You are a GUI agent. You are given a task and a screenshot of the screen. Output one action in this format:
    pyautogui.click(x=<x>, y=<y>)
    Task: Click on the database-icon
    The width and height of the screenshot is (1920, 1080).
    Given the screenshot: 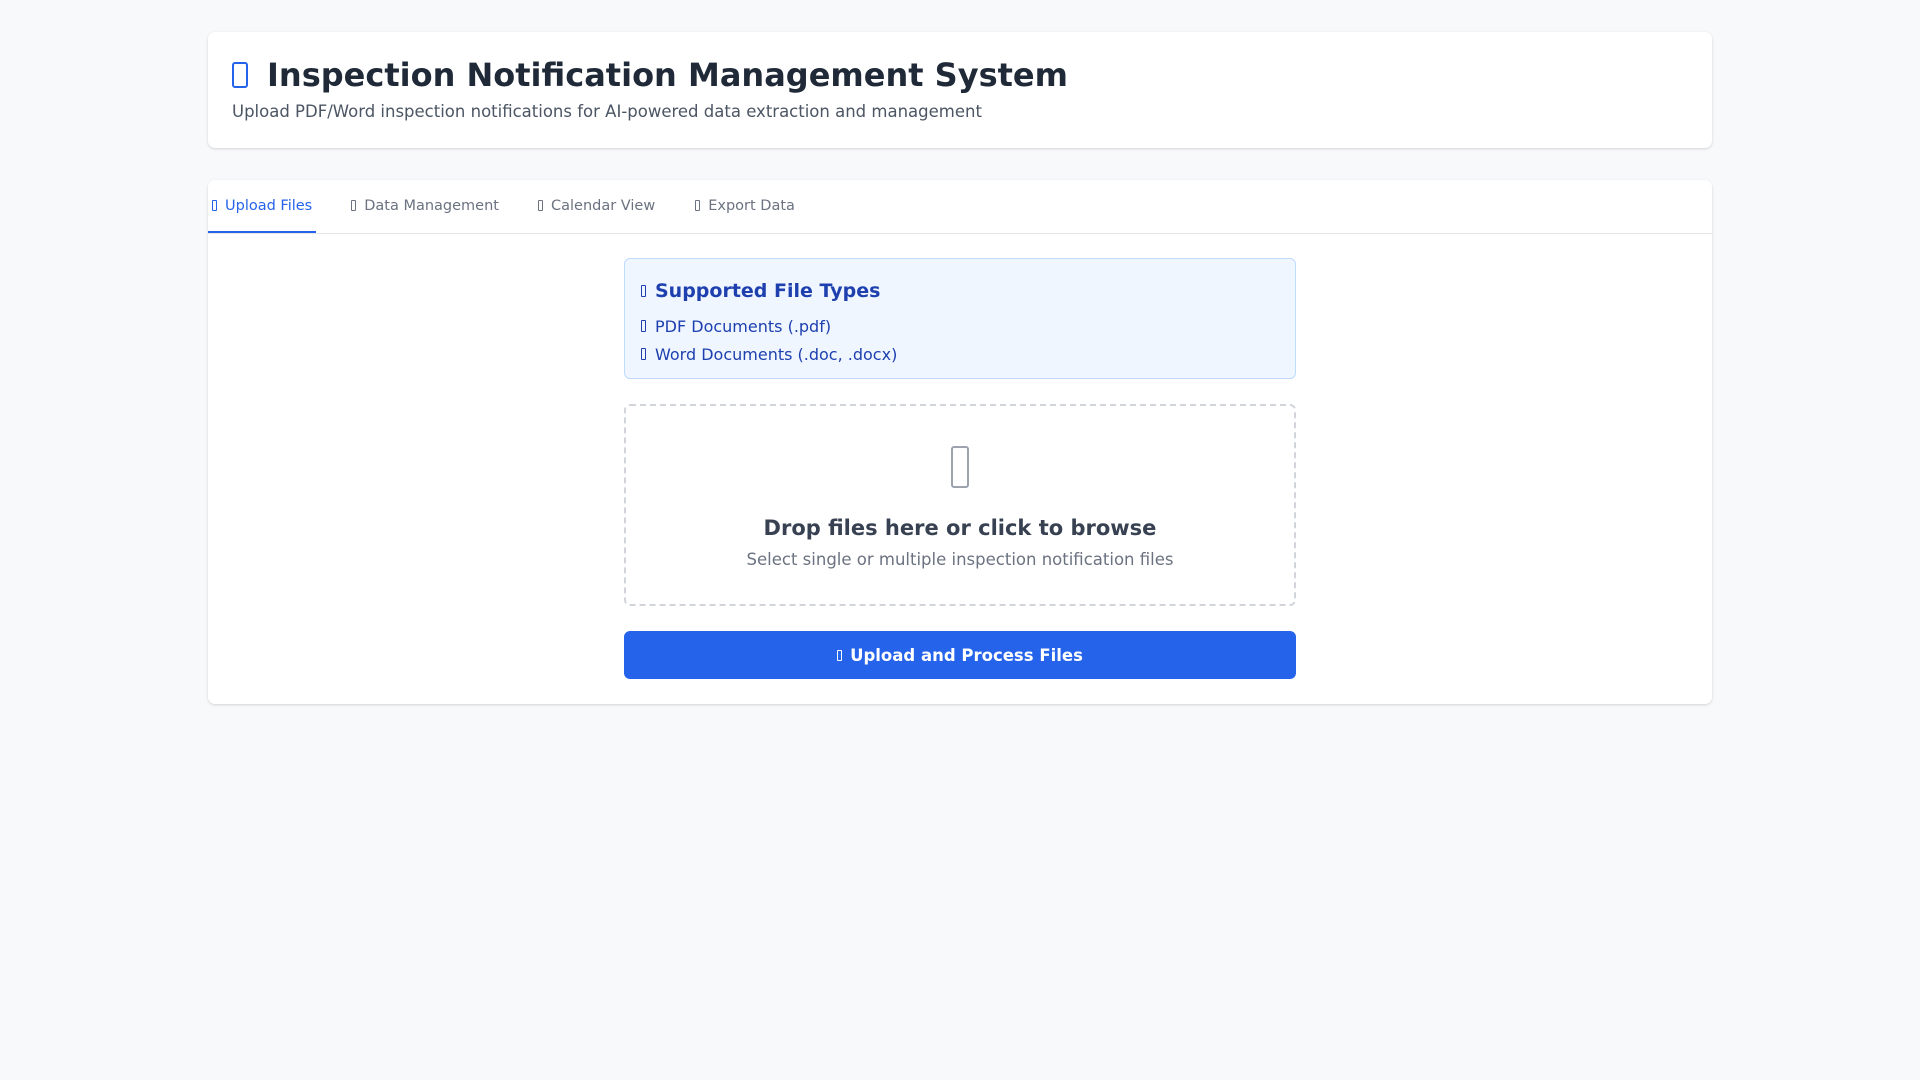 What is the action you would take?
    pyautogui.click(x=354, y=205)
    